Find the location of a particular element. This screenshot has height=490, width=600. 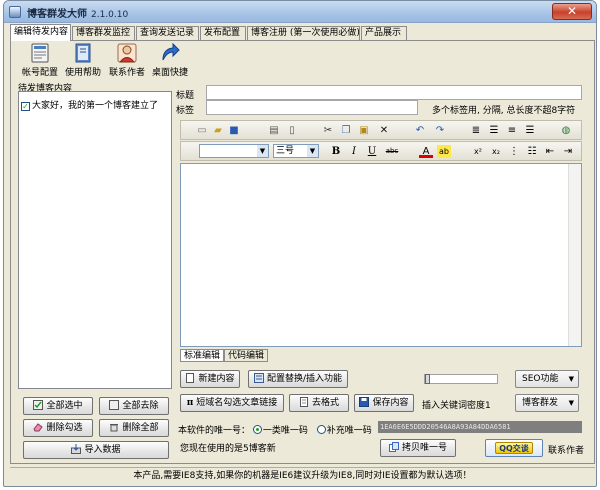

paste-icon: ▣ is located at coordinates (364, 130).